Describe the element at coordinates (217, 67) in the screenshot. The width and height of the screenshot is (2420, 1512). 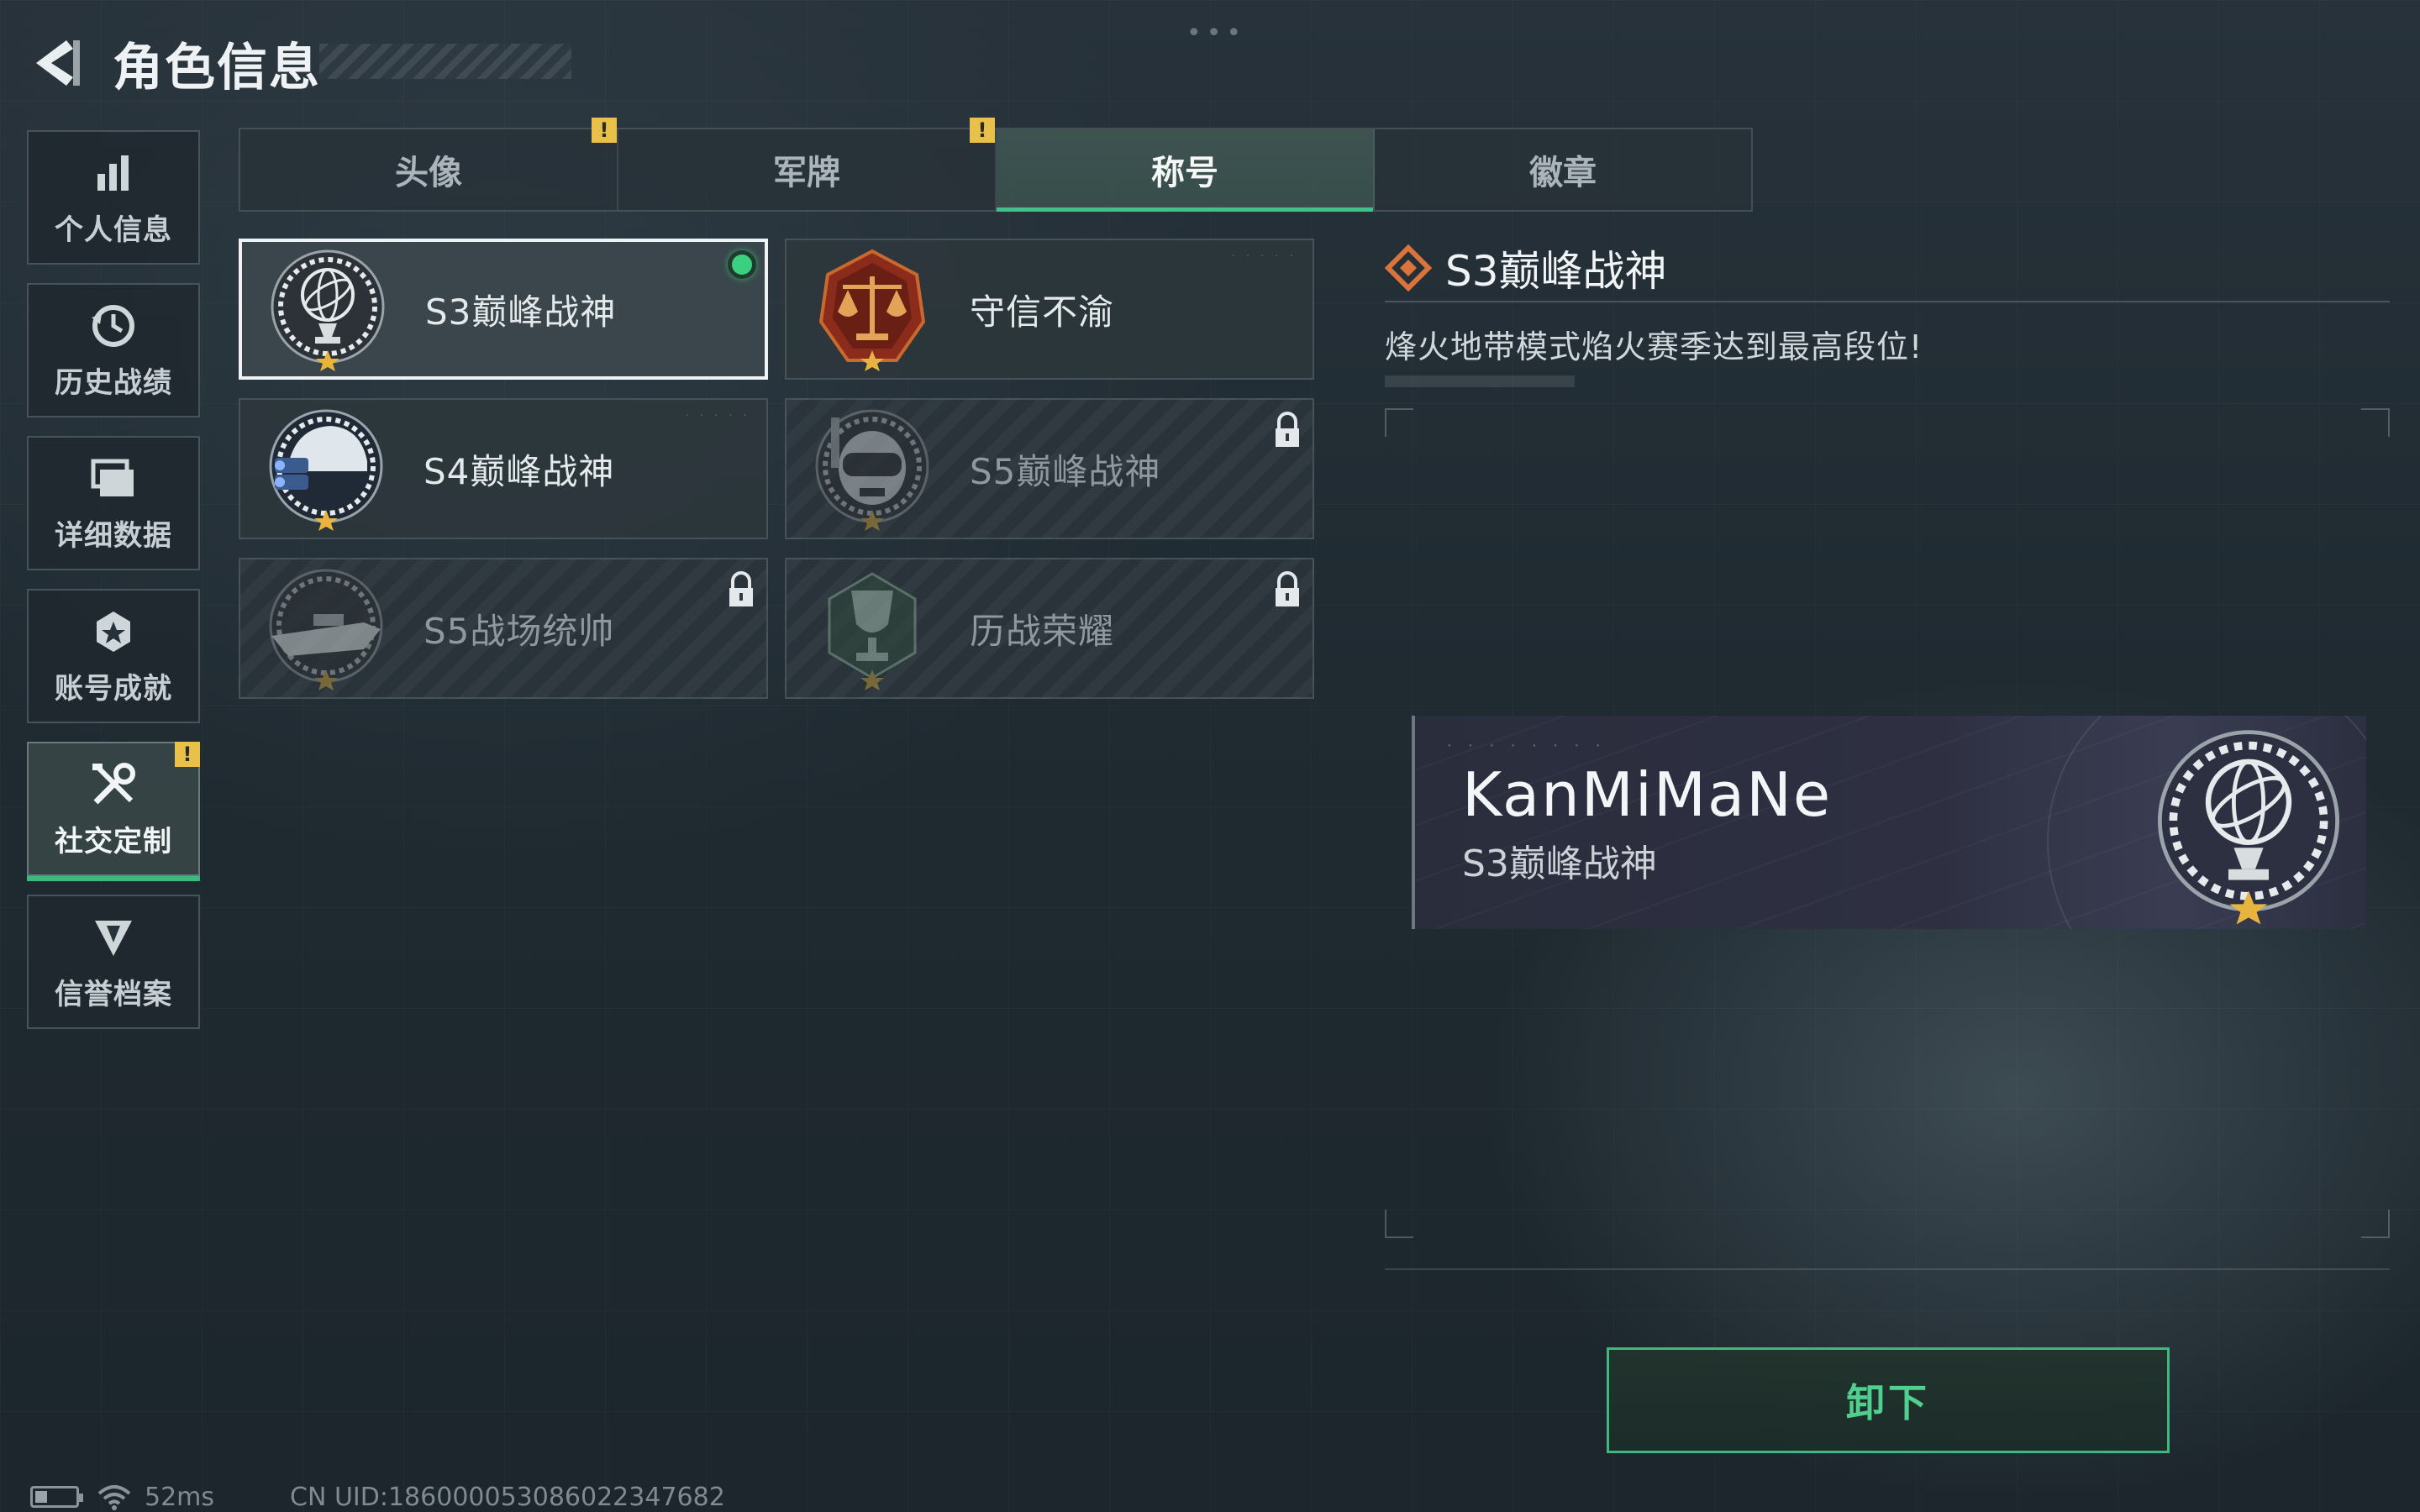
I see `page-title: 角色信息` at that location.